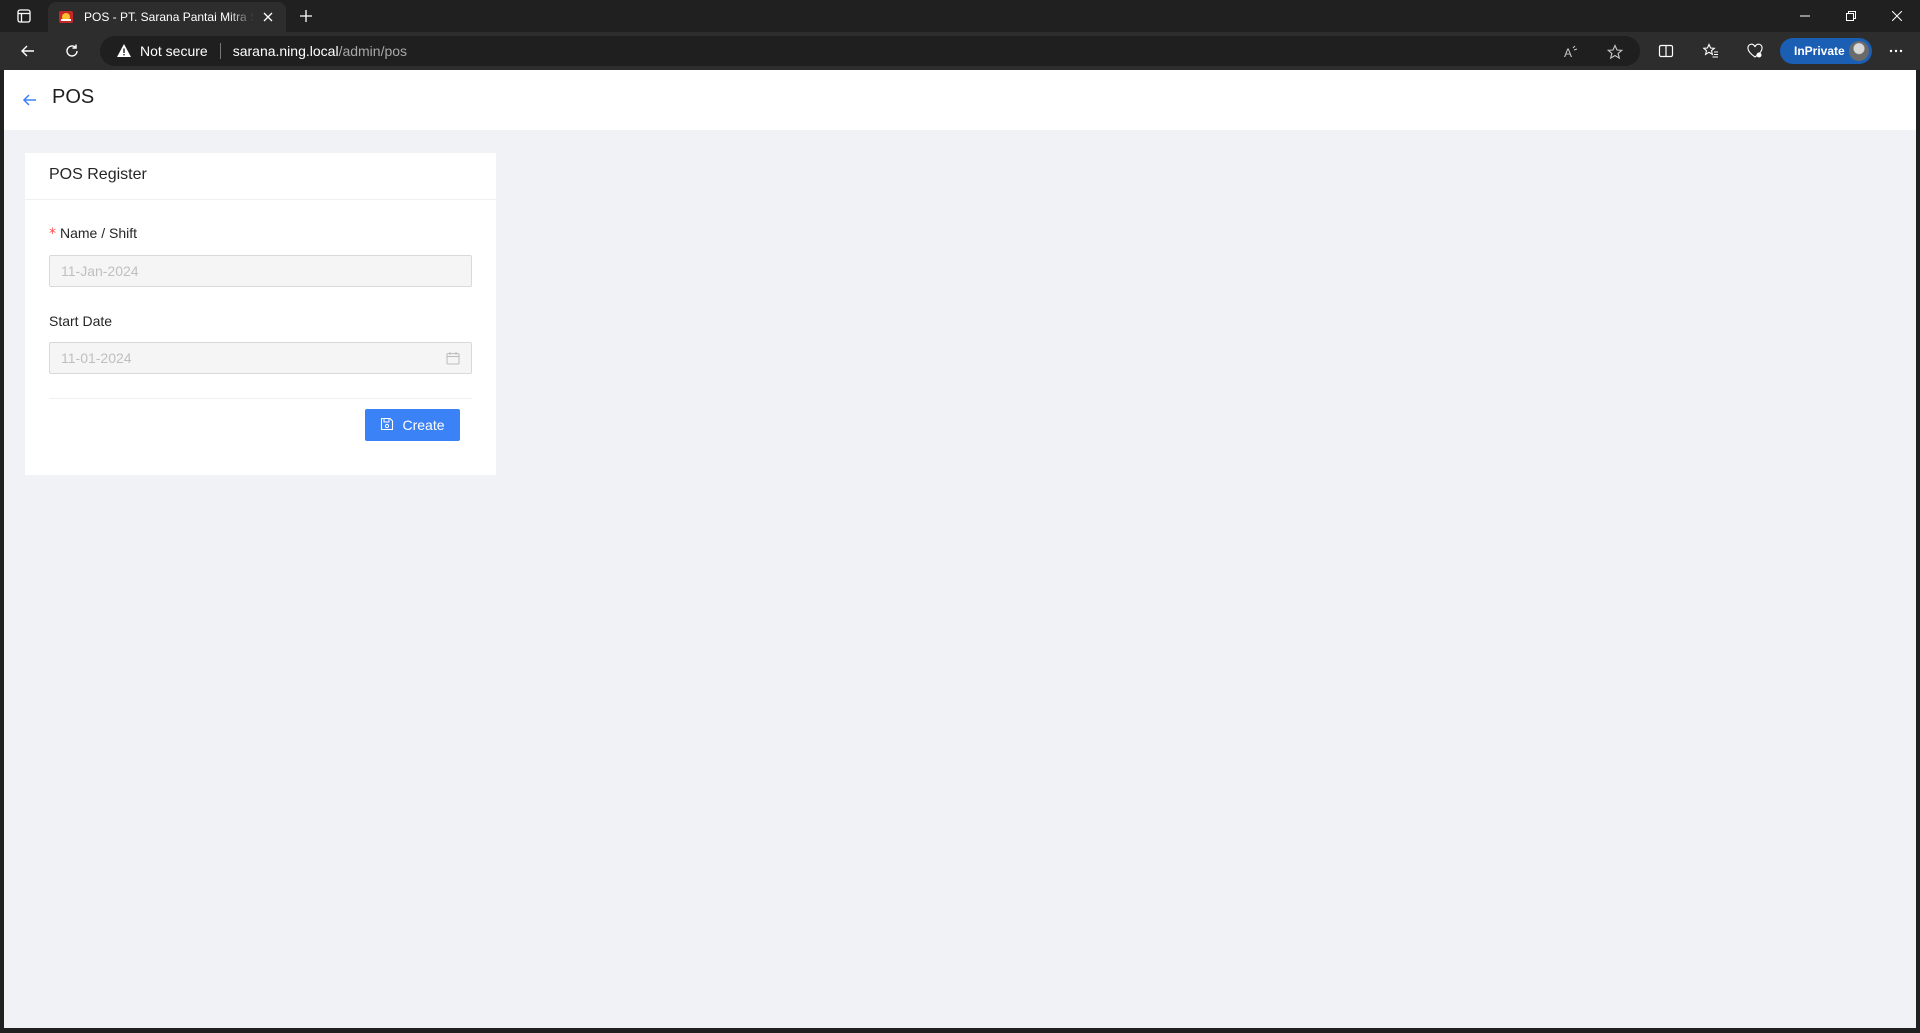  What do you see at coordinates (73, 97) in the screenshot?
I see `page-title: POS` at bounding box center [73, 97].